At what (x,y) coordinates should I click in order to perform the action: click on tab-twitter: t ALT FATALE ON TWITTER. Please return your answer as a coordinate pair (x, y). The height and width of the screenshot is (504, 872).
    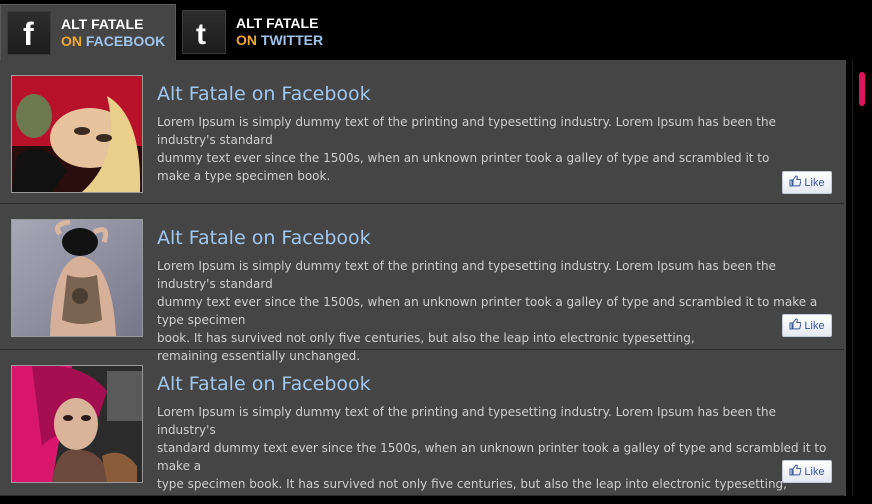
    Looking at the image, I should click on (256, 32).